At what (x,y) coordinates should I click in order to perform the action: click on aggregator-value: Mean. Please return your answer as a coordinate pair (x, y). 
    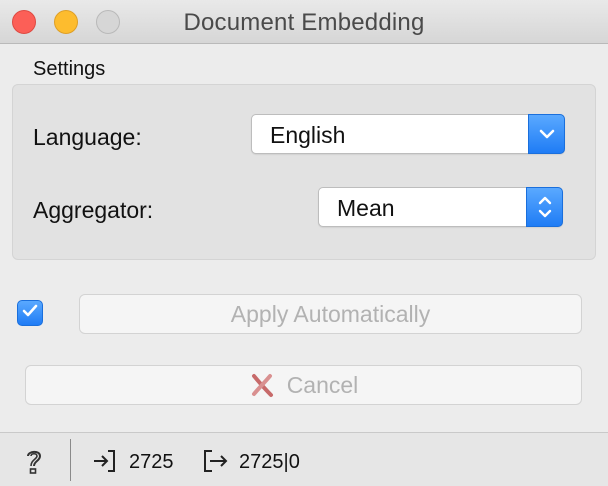
    Looking at the image, I should click on (366, 208).